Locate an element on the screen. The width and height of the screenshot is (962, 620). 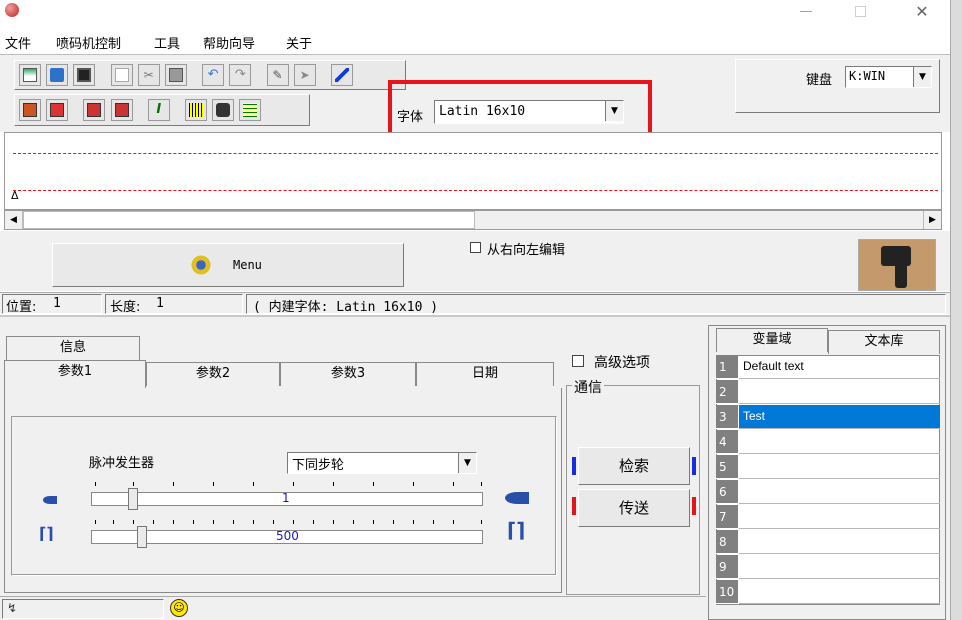
slider1-value: 1 is located at coordinates (286, 498).